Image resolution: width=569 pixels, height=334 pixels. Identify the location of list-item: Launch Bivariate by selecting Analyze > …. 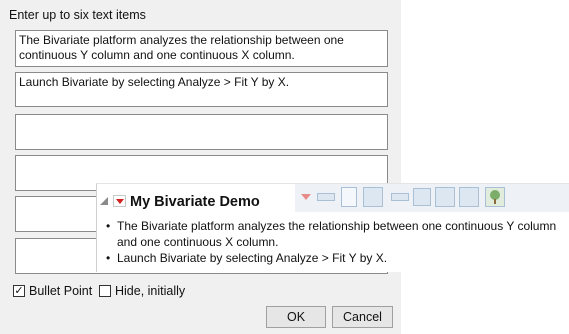
(333, 258).